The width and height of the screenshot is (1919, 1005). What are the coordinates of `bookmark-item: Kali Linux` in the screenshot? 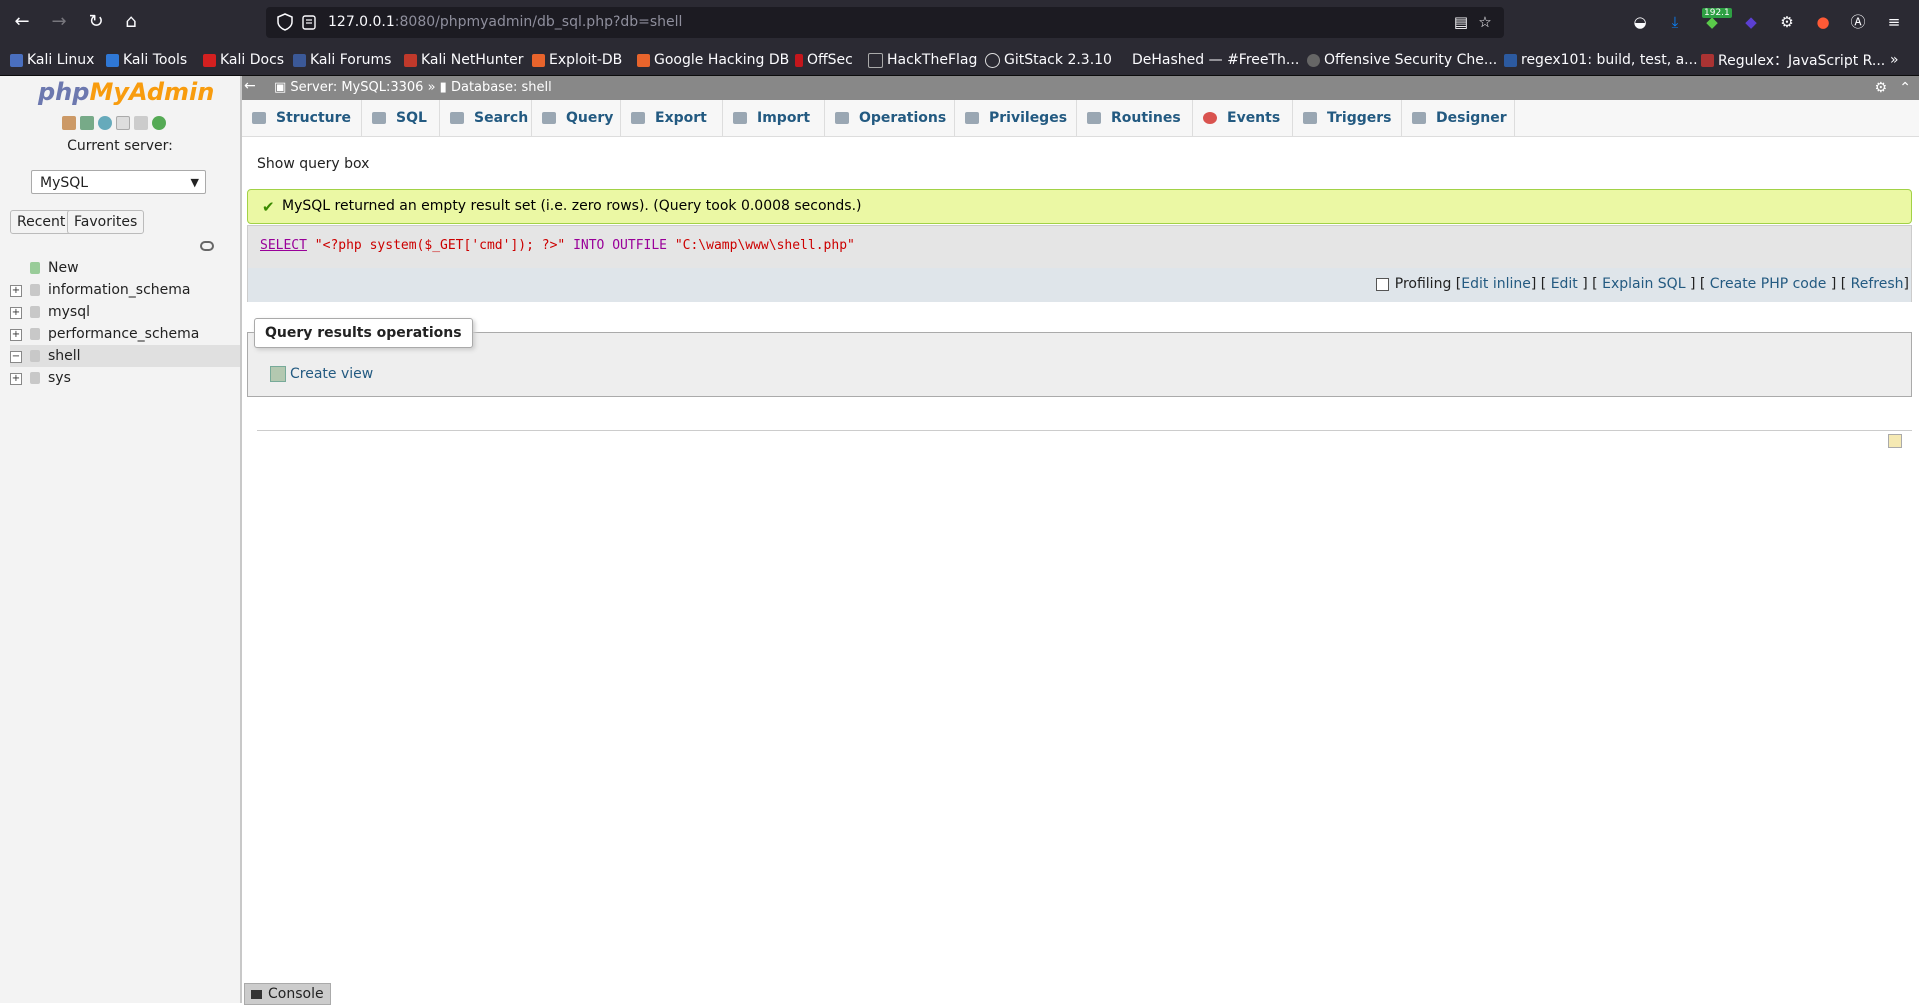 It's located at (52, 60).